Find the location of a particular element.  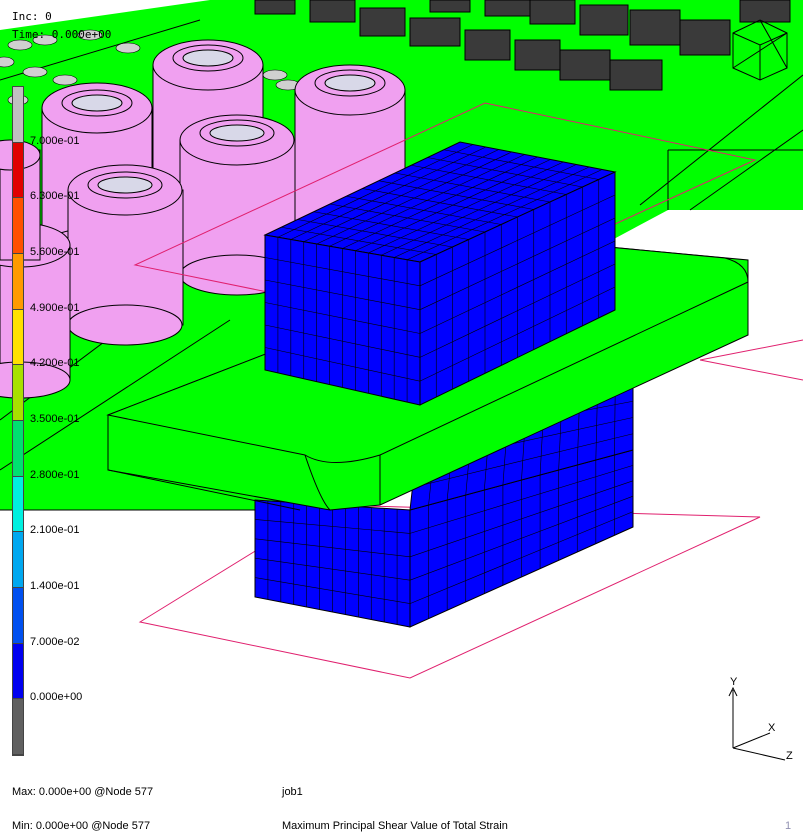

frame-number: 1 is located at coordinates (788, 826).